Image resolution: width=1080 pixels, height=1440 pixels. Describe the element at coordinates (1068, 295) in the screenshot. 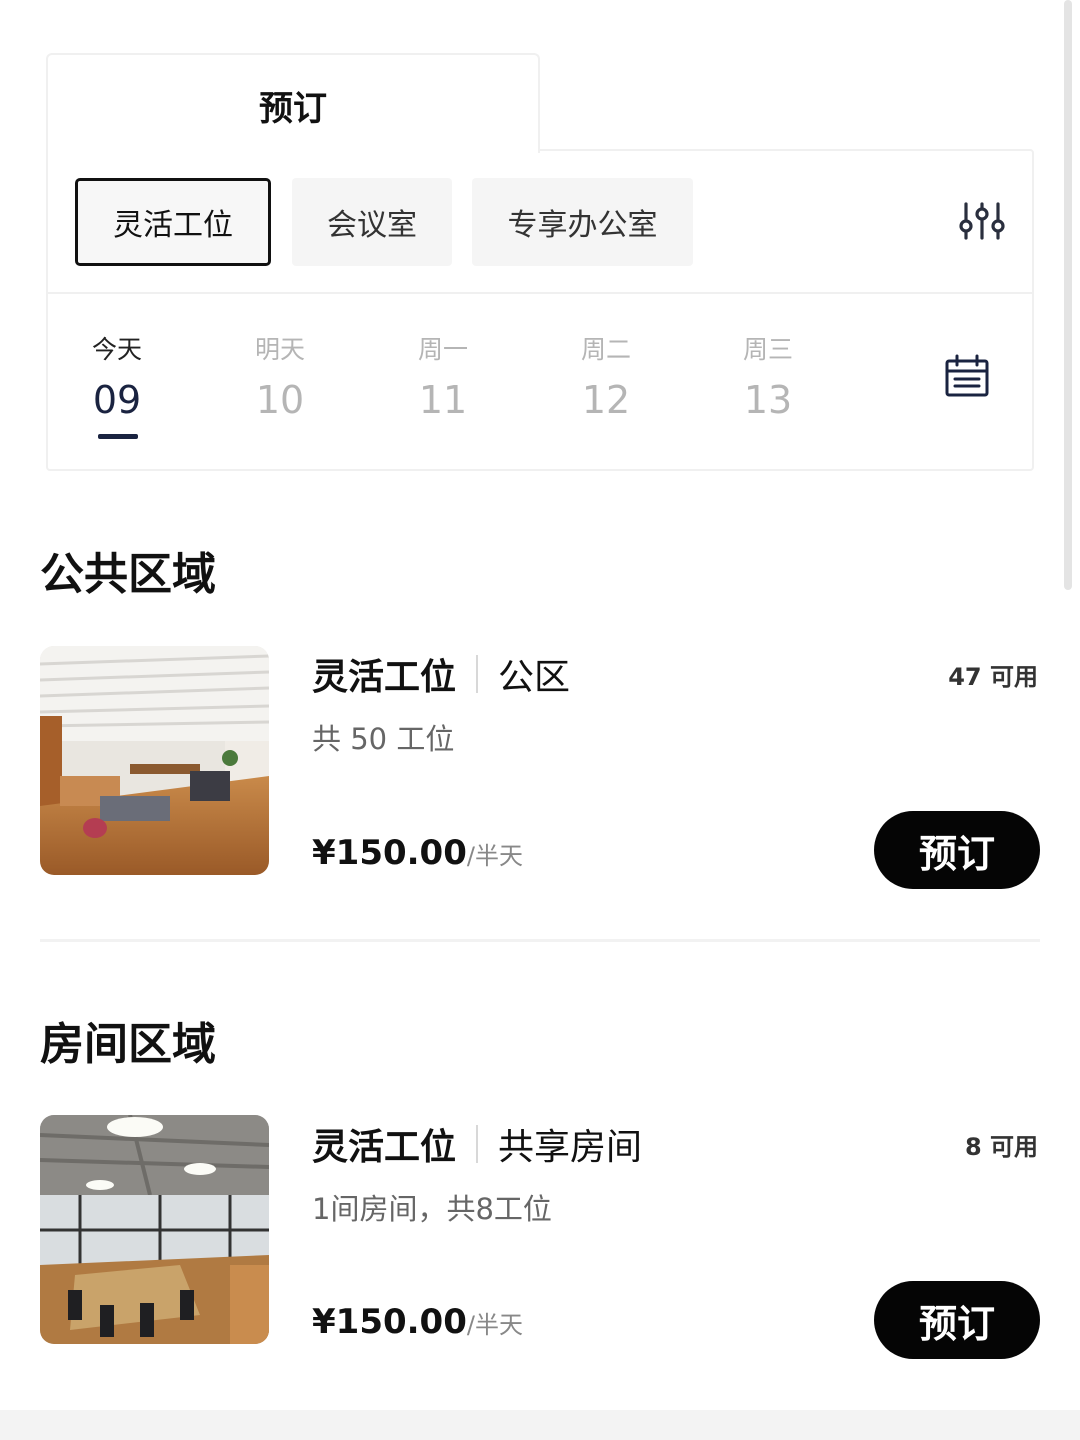

I see `scrollbar` at that location.